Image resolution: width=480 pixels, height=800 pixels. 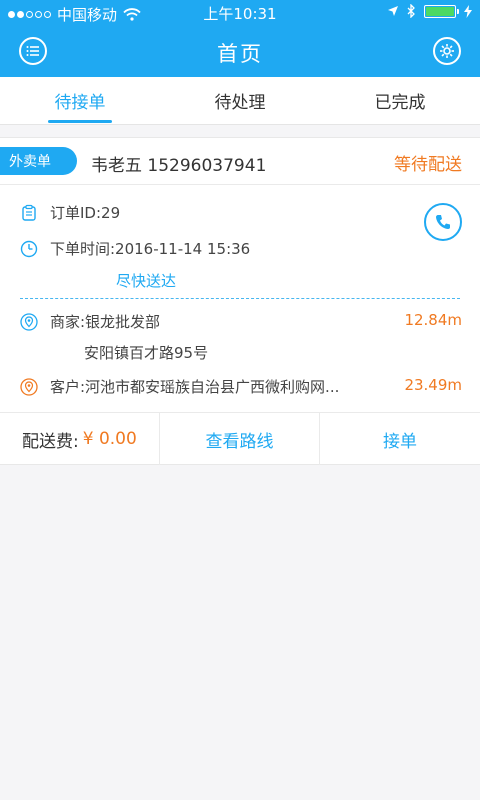 I want to click on nav-bar: 首页, so click(x=240, y=51).